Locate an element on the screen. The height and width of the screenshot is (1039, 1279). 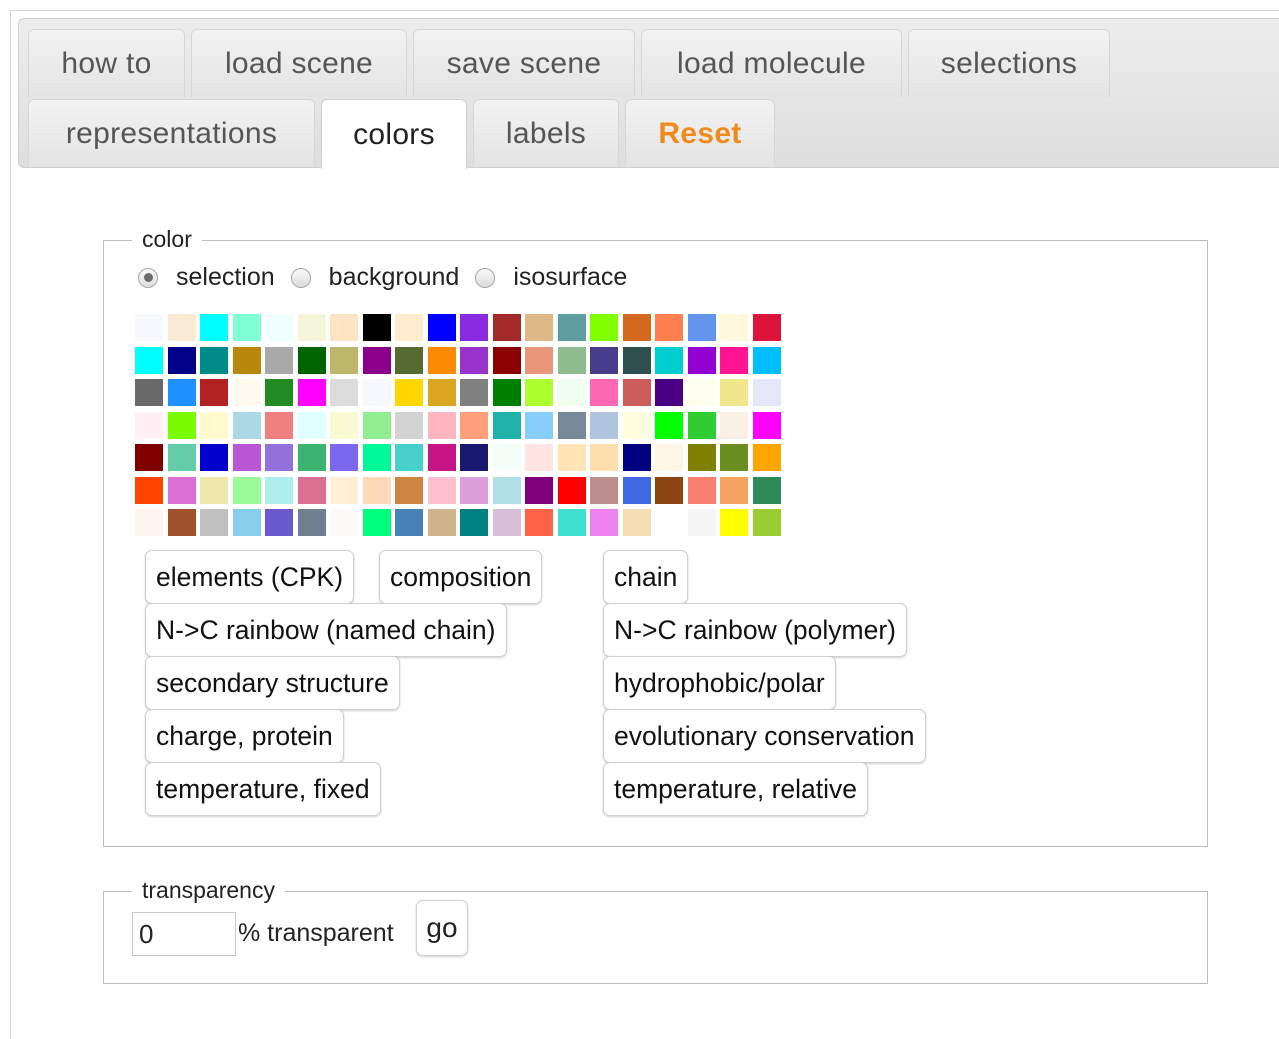
tab-reset: Reset is located at coordinates (700, 133).